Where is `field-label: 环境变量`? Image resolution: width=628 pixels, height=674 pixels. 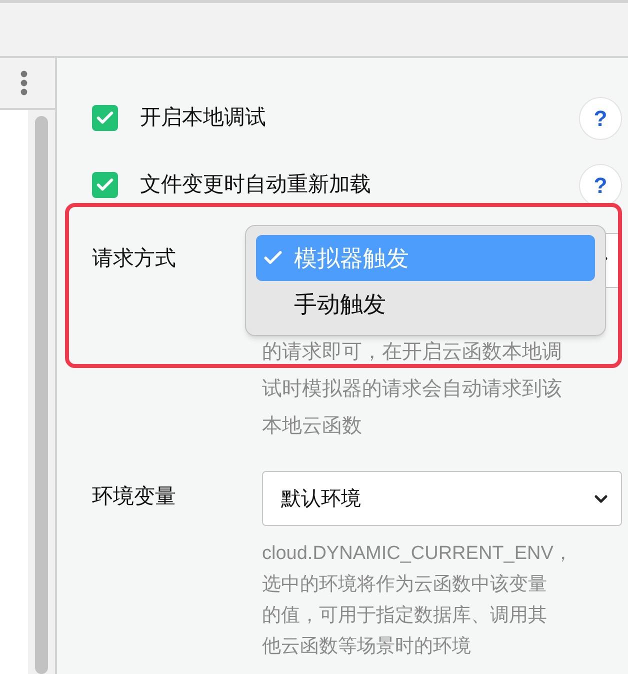
field-label: 环境变量 is located at coordinates (134, 496).